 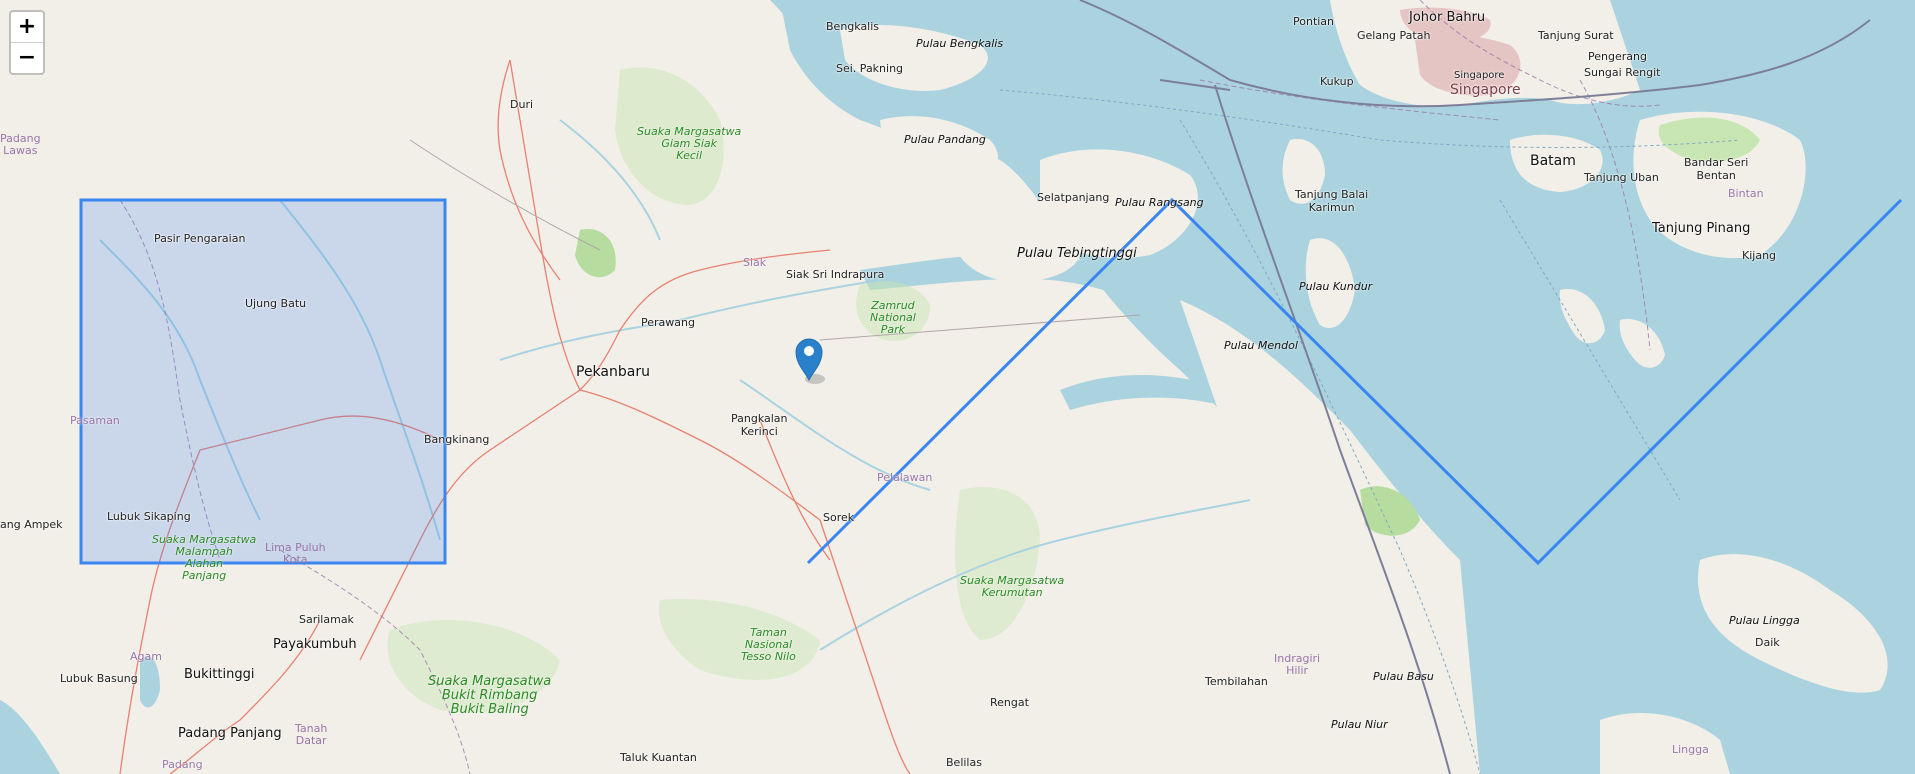 What do you see at coordinates (768, 644) in the screenshot?
I see `label-tn-tesso-nilo: Taman Nasional Tesso Nilo` at bounding box center [768, 644].